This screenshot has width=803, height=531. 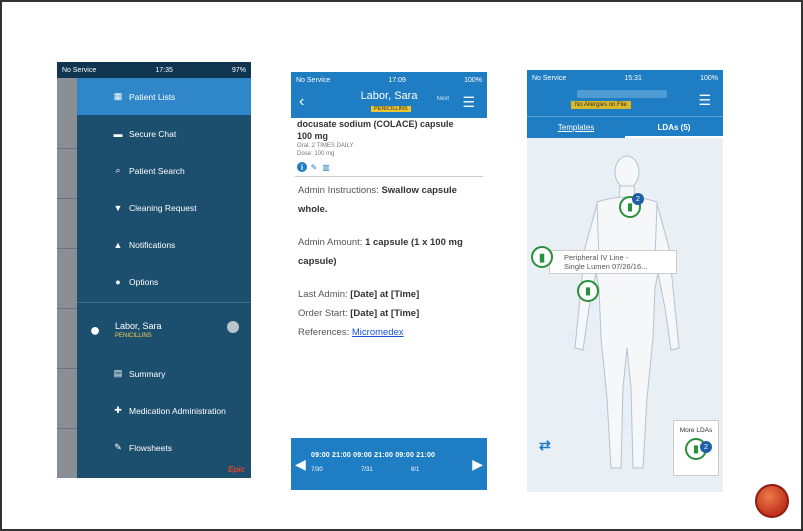 I want to click on references: References: Micromedex, so click(x=389, y=332).